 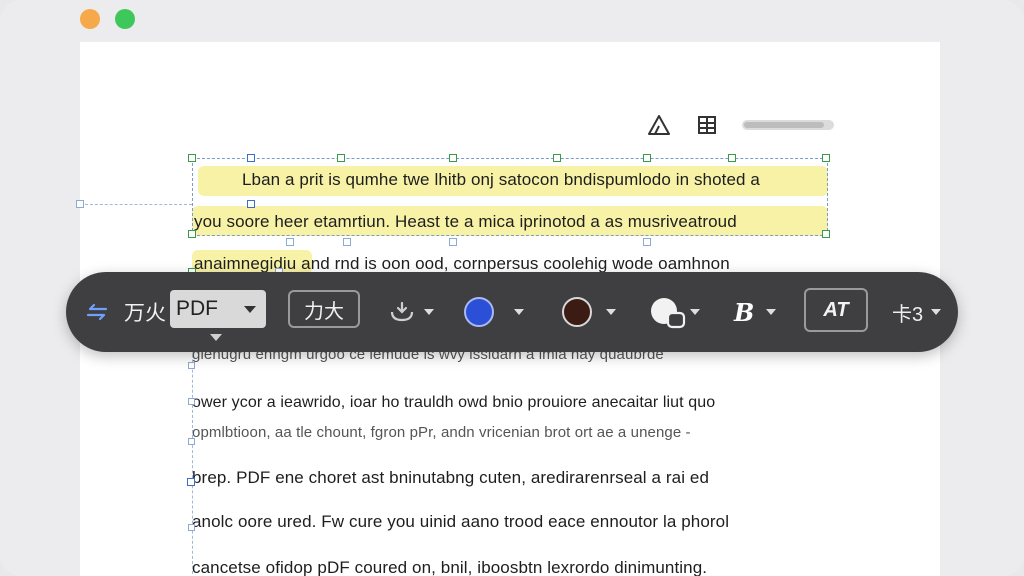 What do you see at coordinates (707, 125) in the screenshot?
I see `grid-icon` at bounding box center [707, 125].